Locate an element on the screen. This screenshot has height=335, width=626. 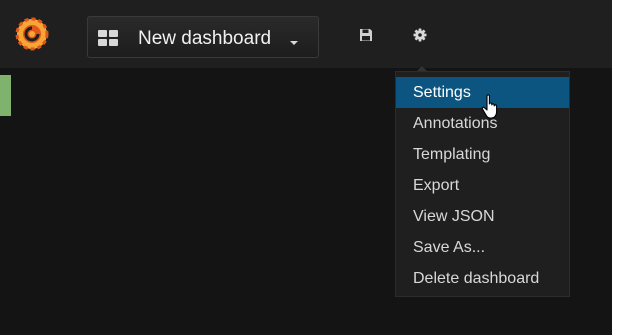
dashboard-title: New dashboard is located at coordinates (205, 38).